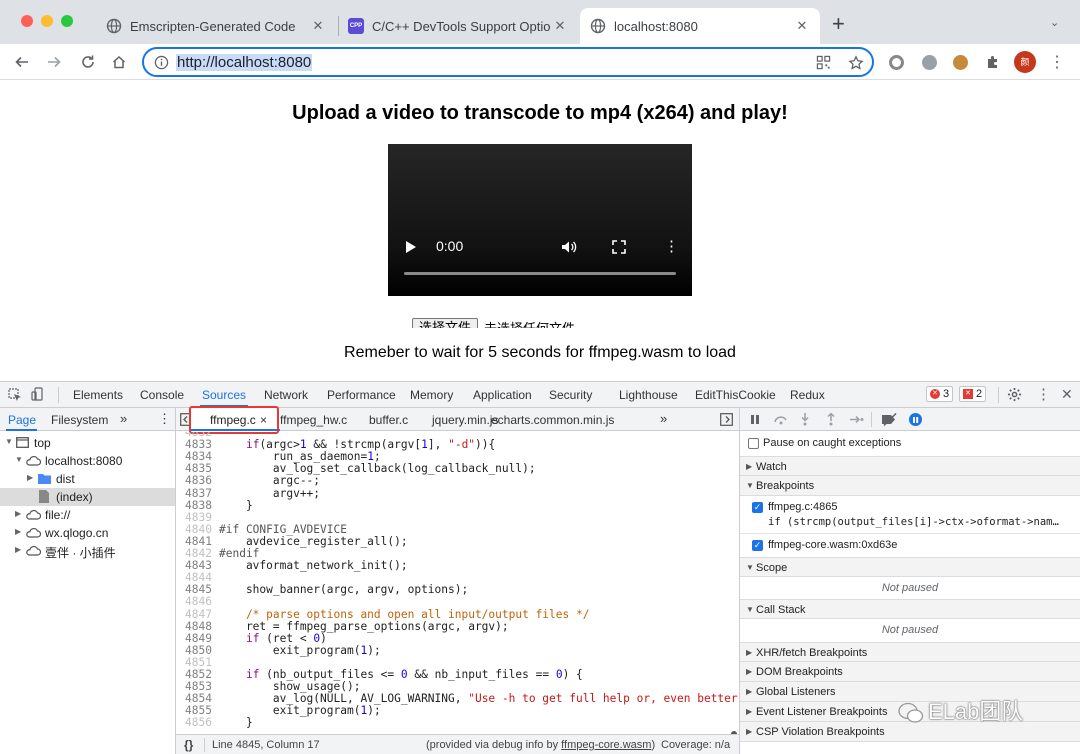  What do you see at coordinates (757, 545) in the screenshot?
I see `breakpoint-2-checkbox: ✓` at bounding box center [757, 545].